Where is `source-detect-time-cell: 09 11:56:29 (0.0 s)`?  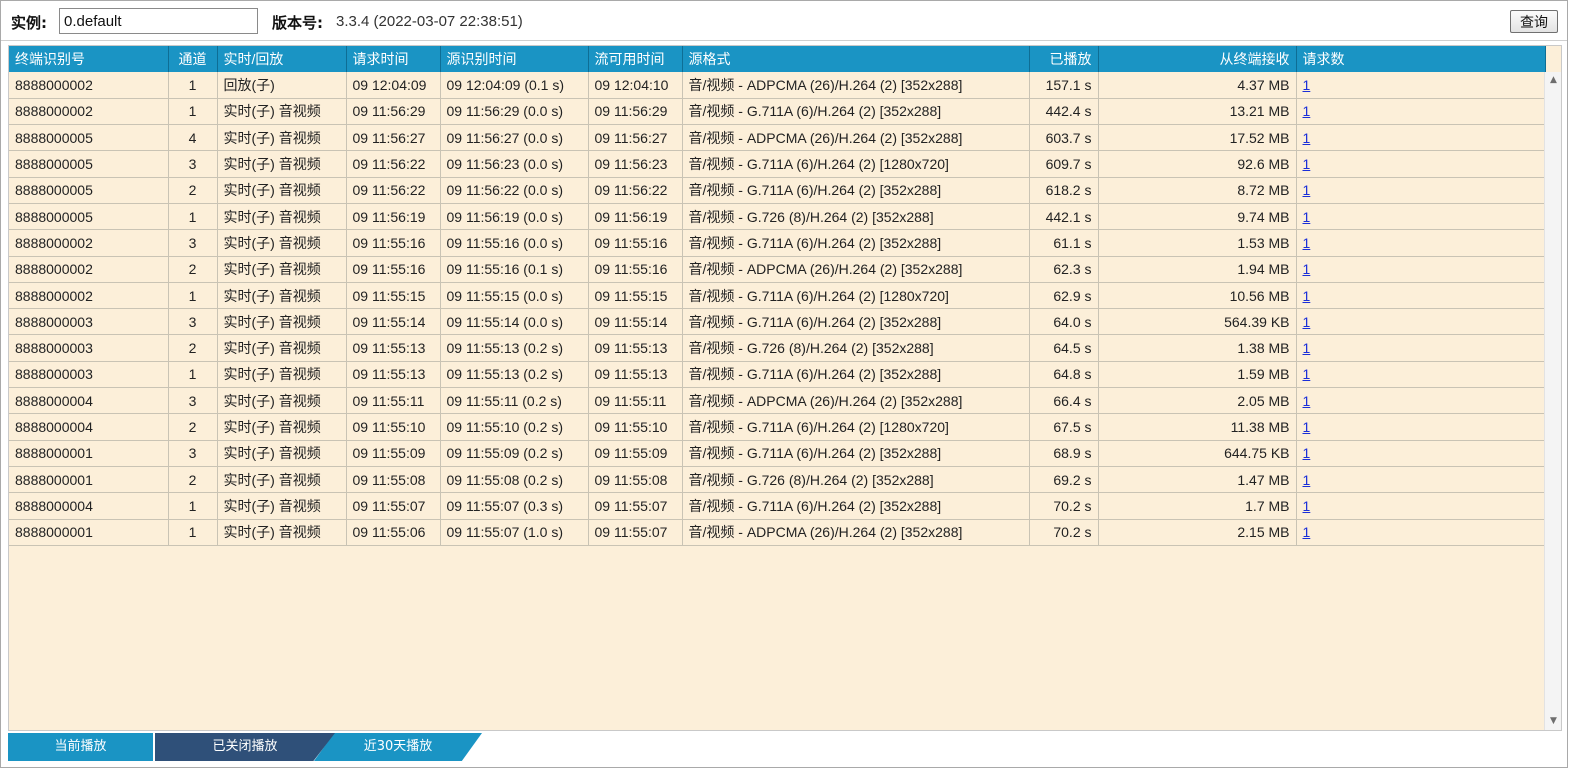 source-detect-time-cell: 09 11:56:29 (0.0 s) is located at coordinates (514, 112).